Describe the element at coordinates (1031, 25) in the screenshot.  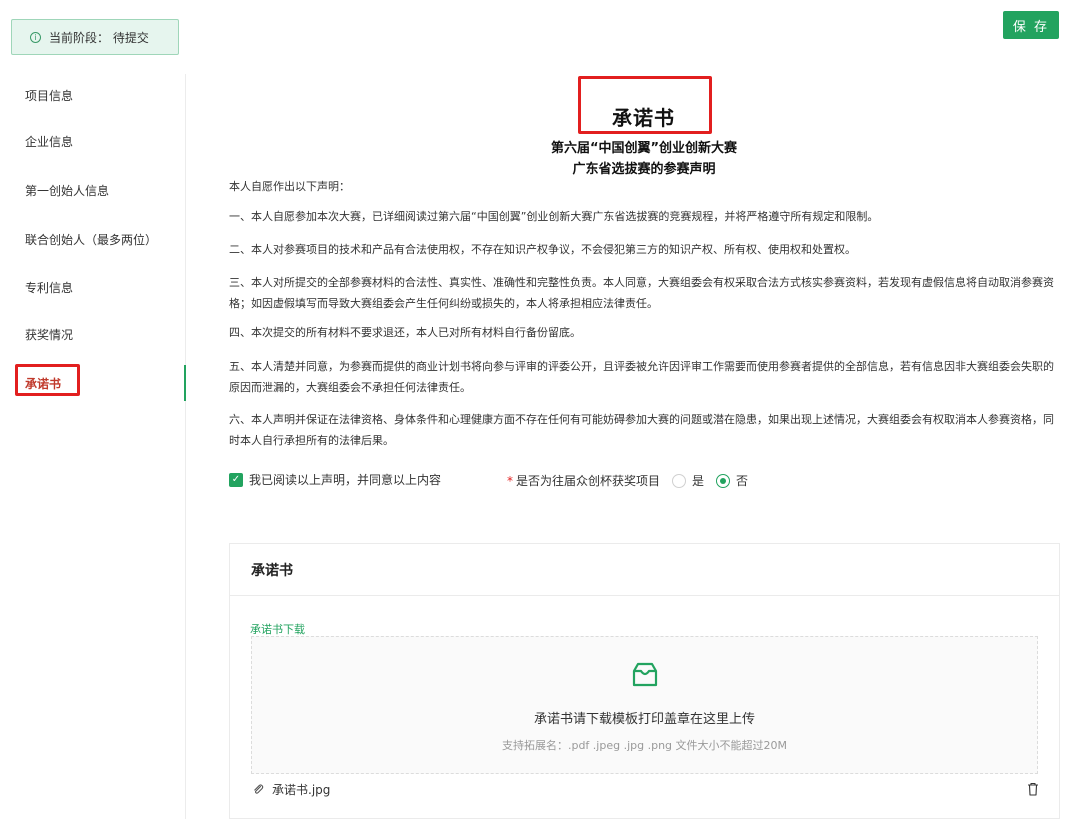
I see `save-button: 保 存` at that location.